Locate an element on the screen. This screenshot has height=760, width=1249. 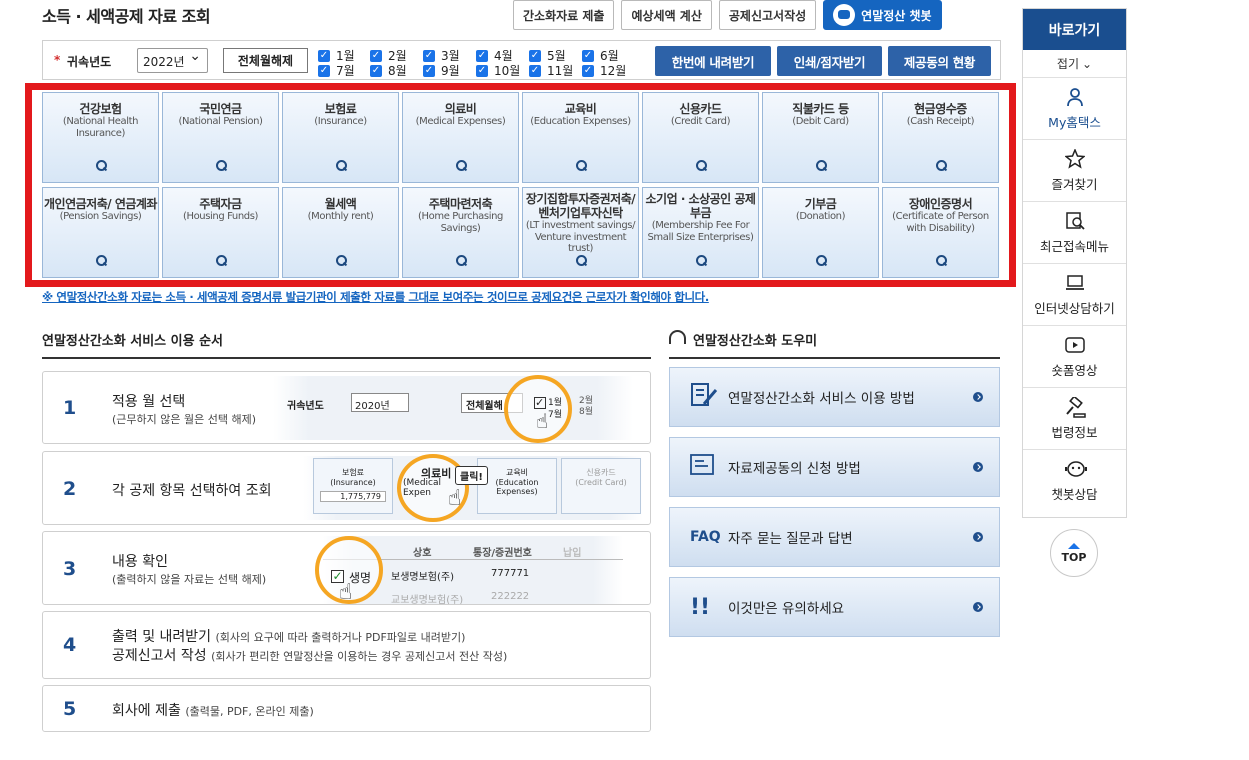
sidebar-item-shortform-video: 숏폼영상 is located at coordinates (1074, 357).